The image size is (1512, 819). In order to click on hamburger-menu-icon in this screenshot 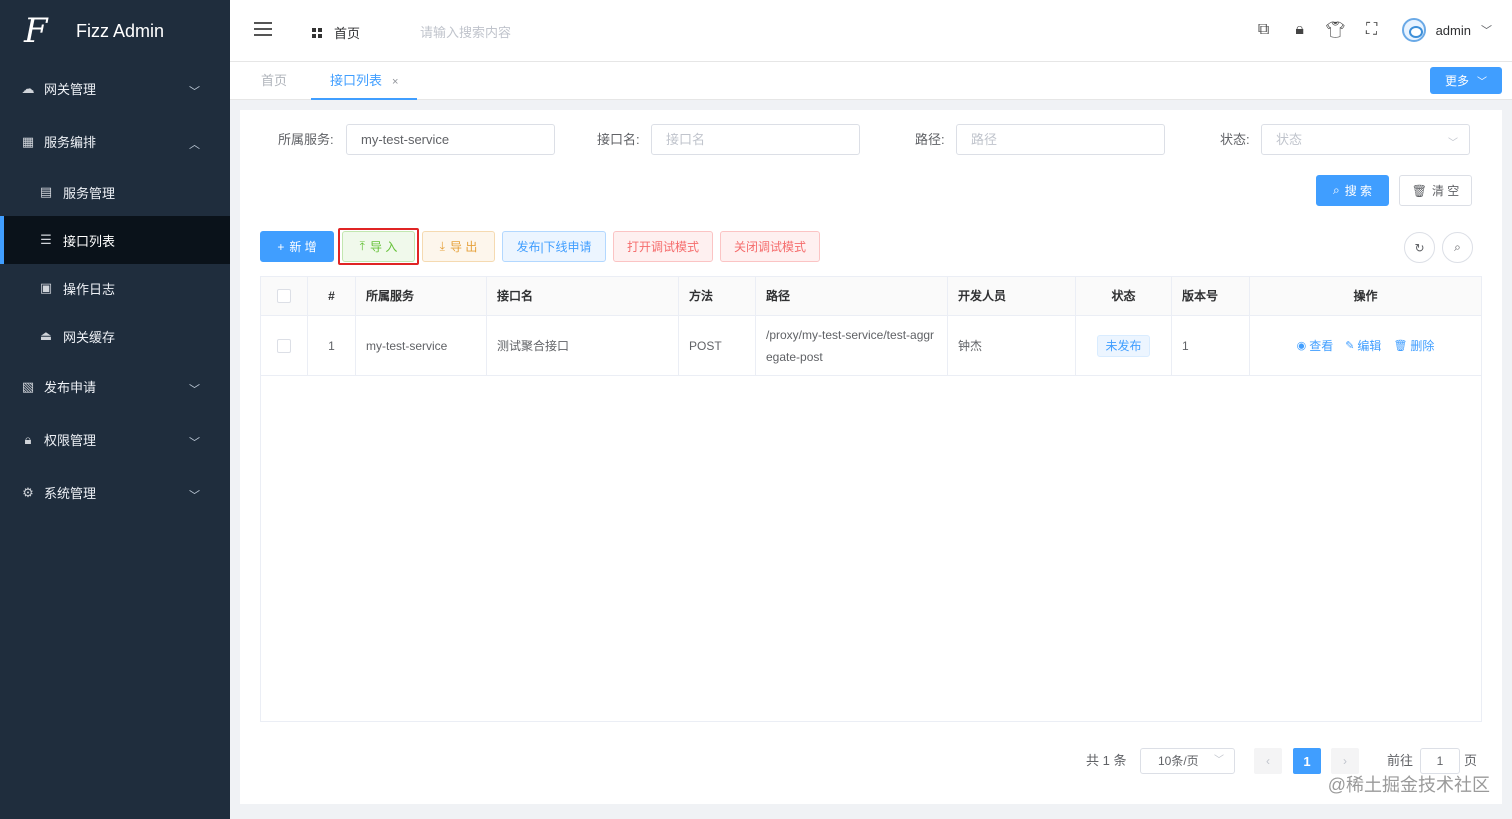, I will do `click(263, 29)`.